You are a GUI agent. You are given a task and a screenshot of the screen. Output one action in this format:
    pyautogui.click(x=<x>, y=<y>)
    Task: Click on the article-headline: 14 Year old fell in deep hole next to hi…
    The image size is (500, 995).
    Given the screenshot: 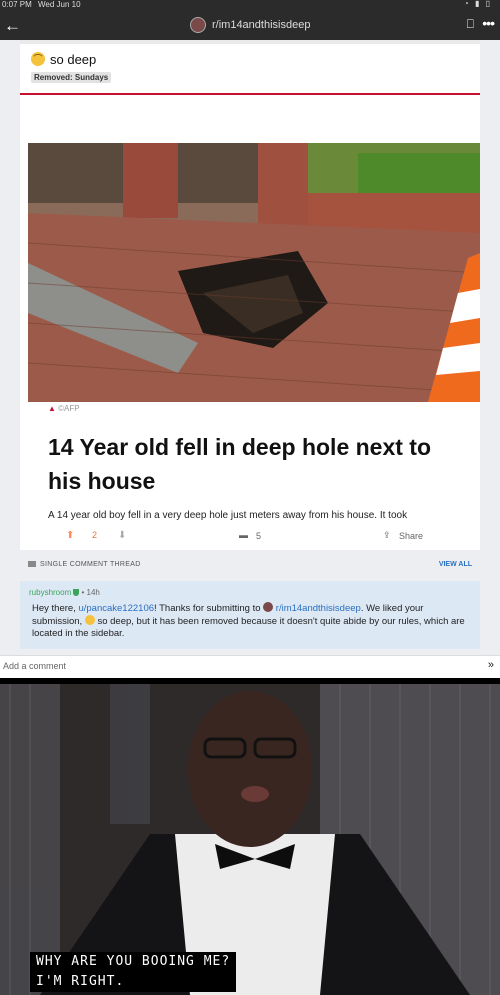 What is the action you would take?
    pyautogui.click(x=240, y=464)
    